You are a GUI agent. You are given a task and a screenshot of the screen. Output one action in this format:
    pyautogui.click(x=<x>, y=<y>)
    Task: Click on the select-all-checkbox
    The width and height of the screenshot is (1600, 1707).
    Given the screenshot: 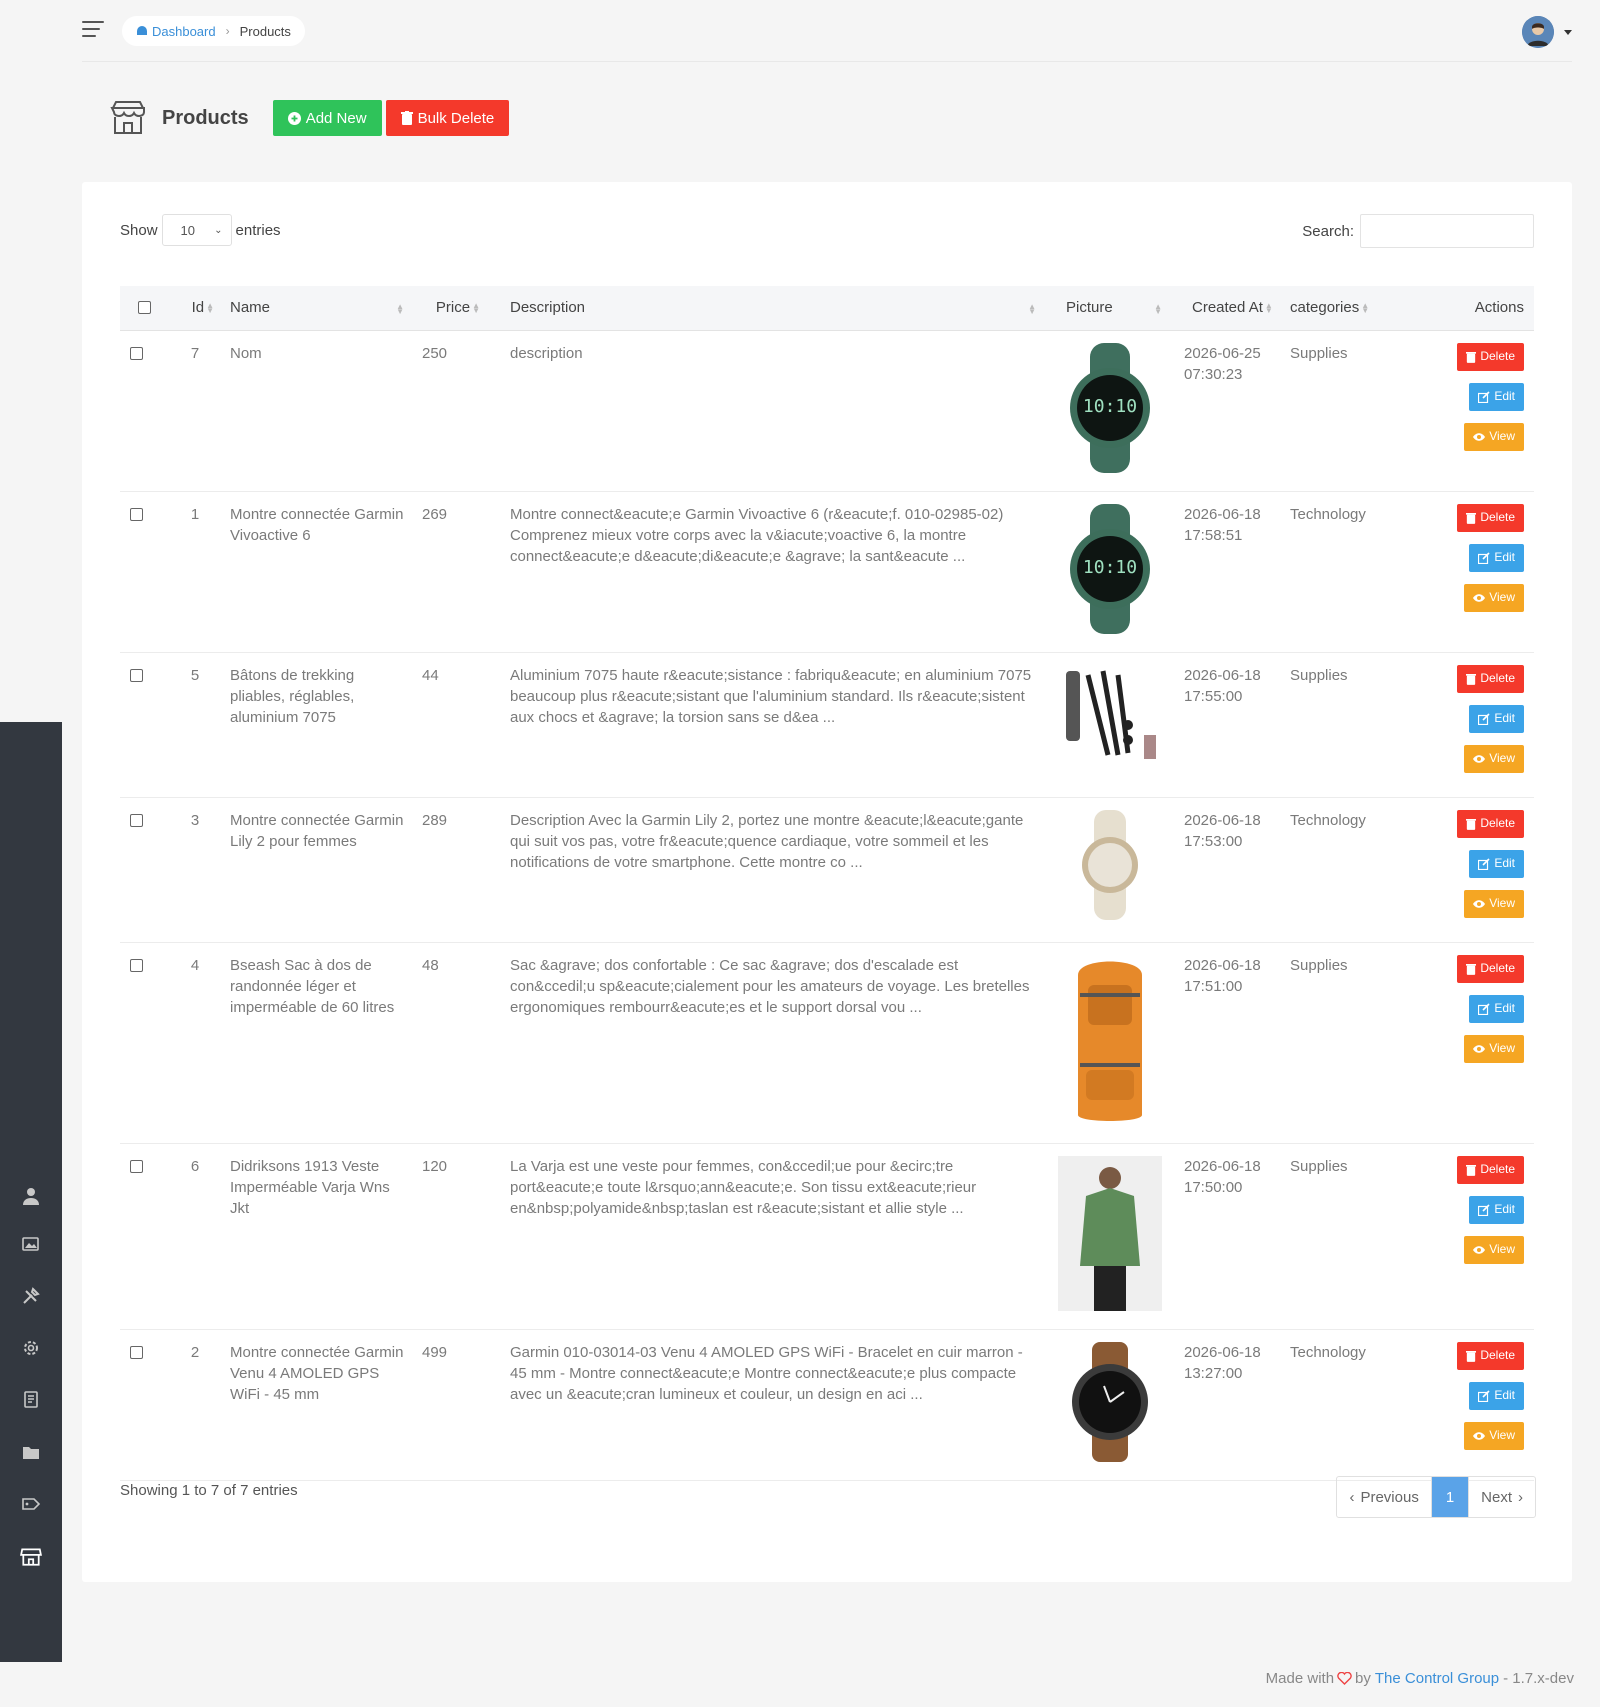 What is the action you would take?
    pyautogui.click(x=144, y=308)
    